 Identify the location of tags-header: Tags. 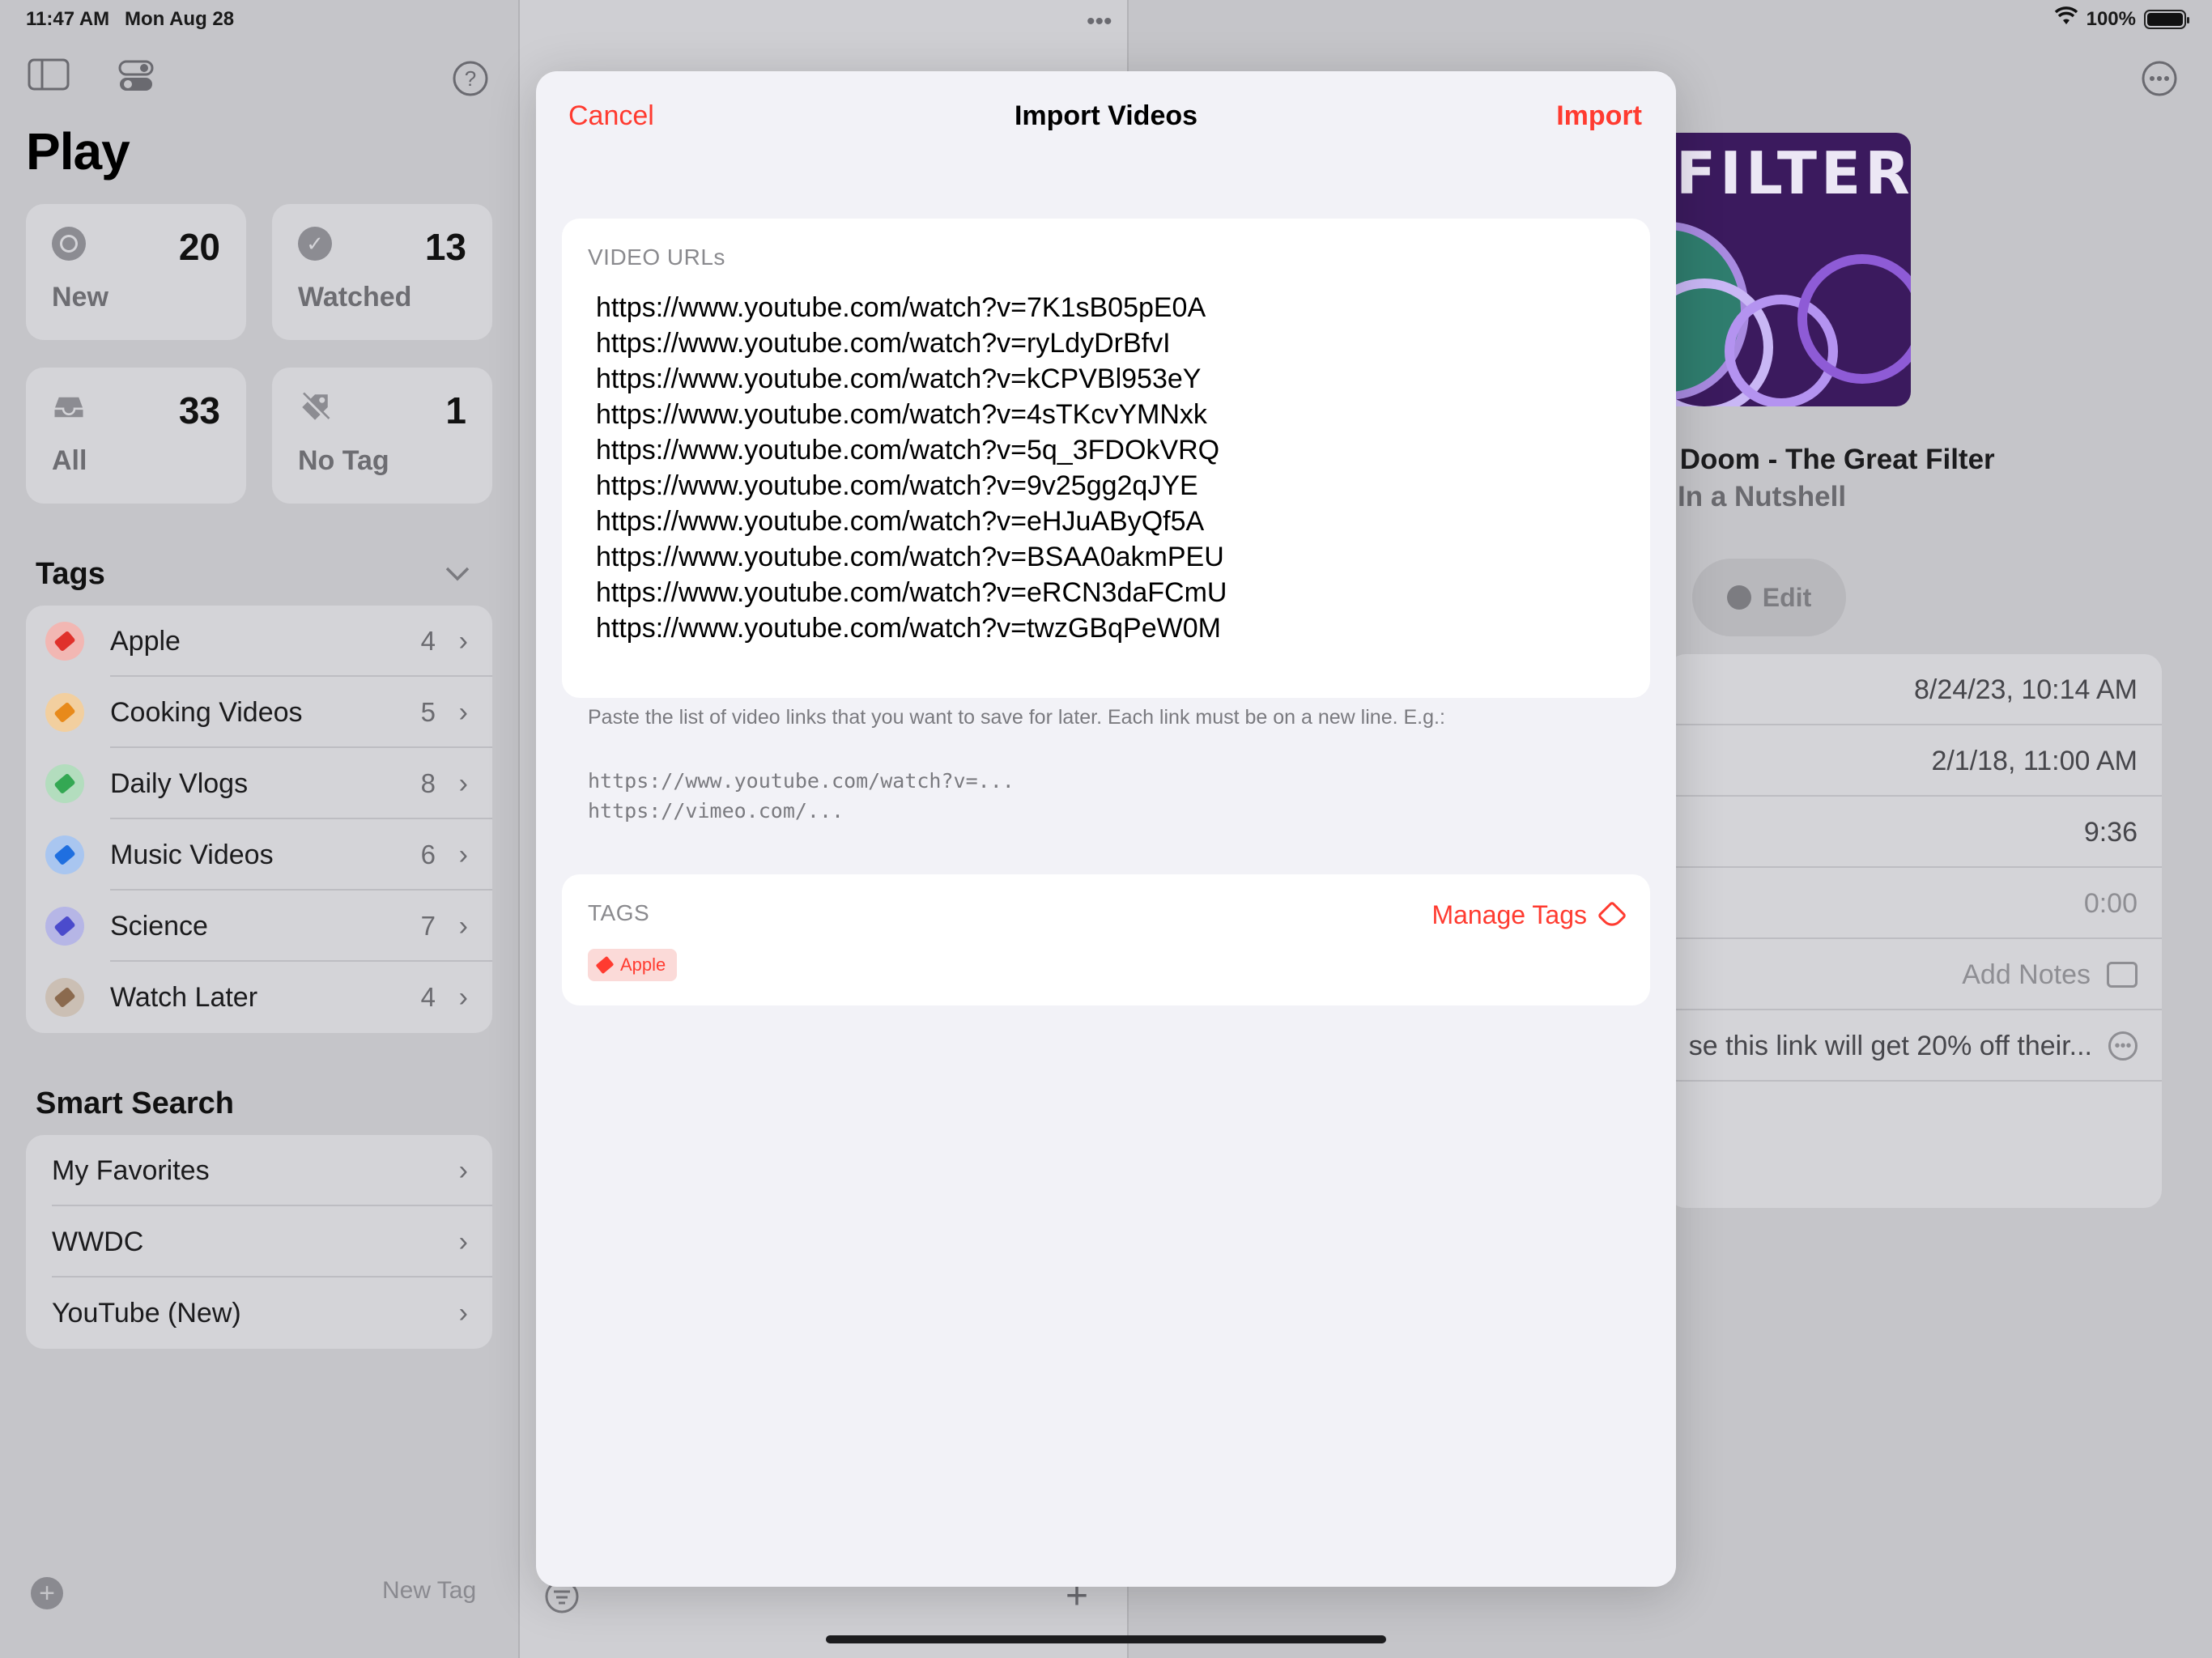
(71, 574).